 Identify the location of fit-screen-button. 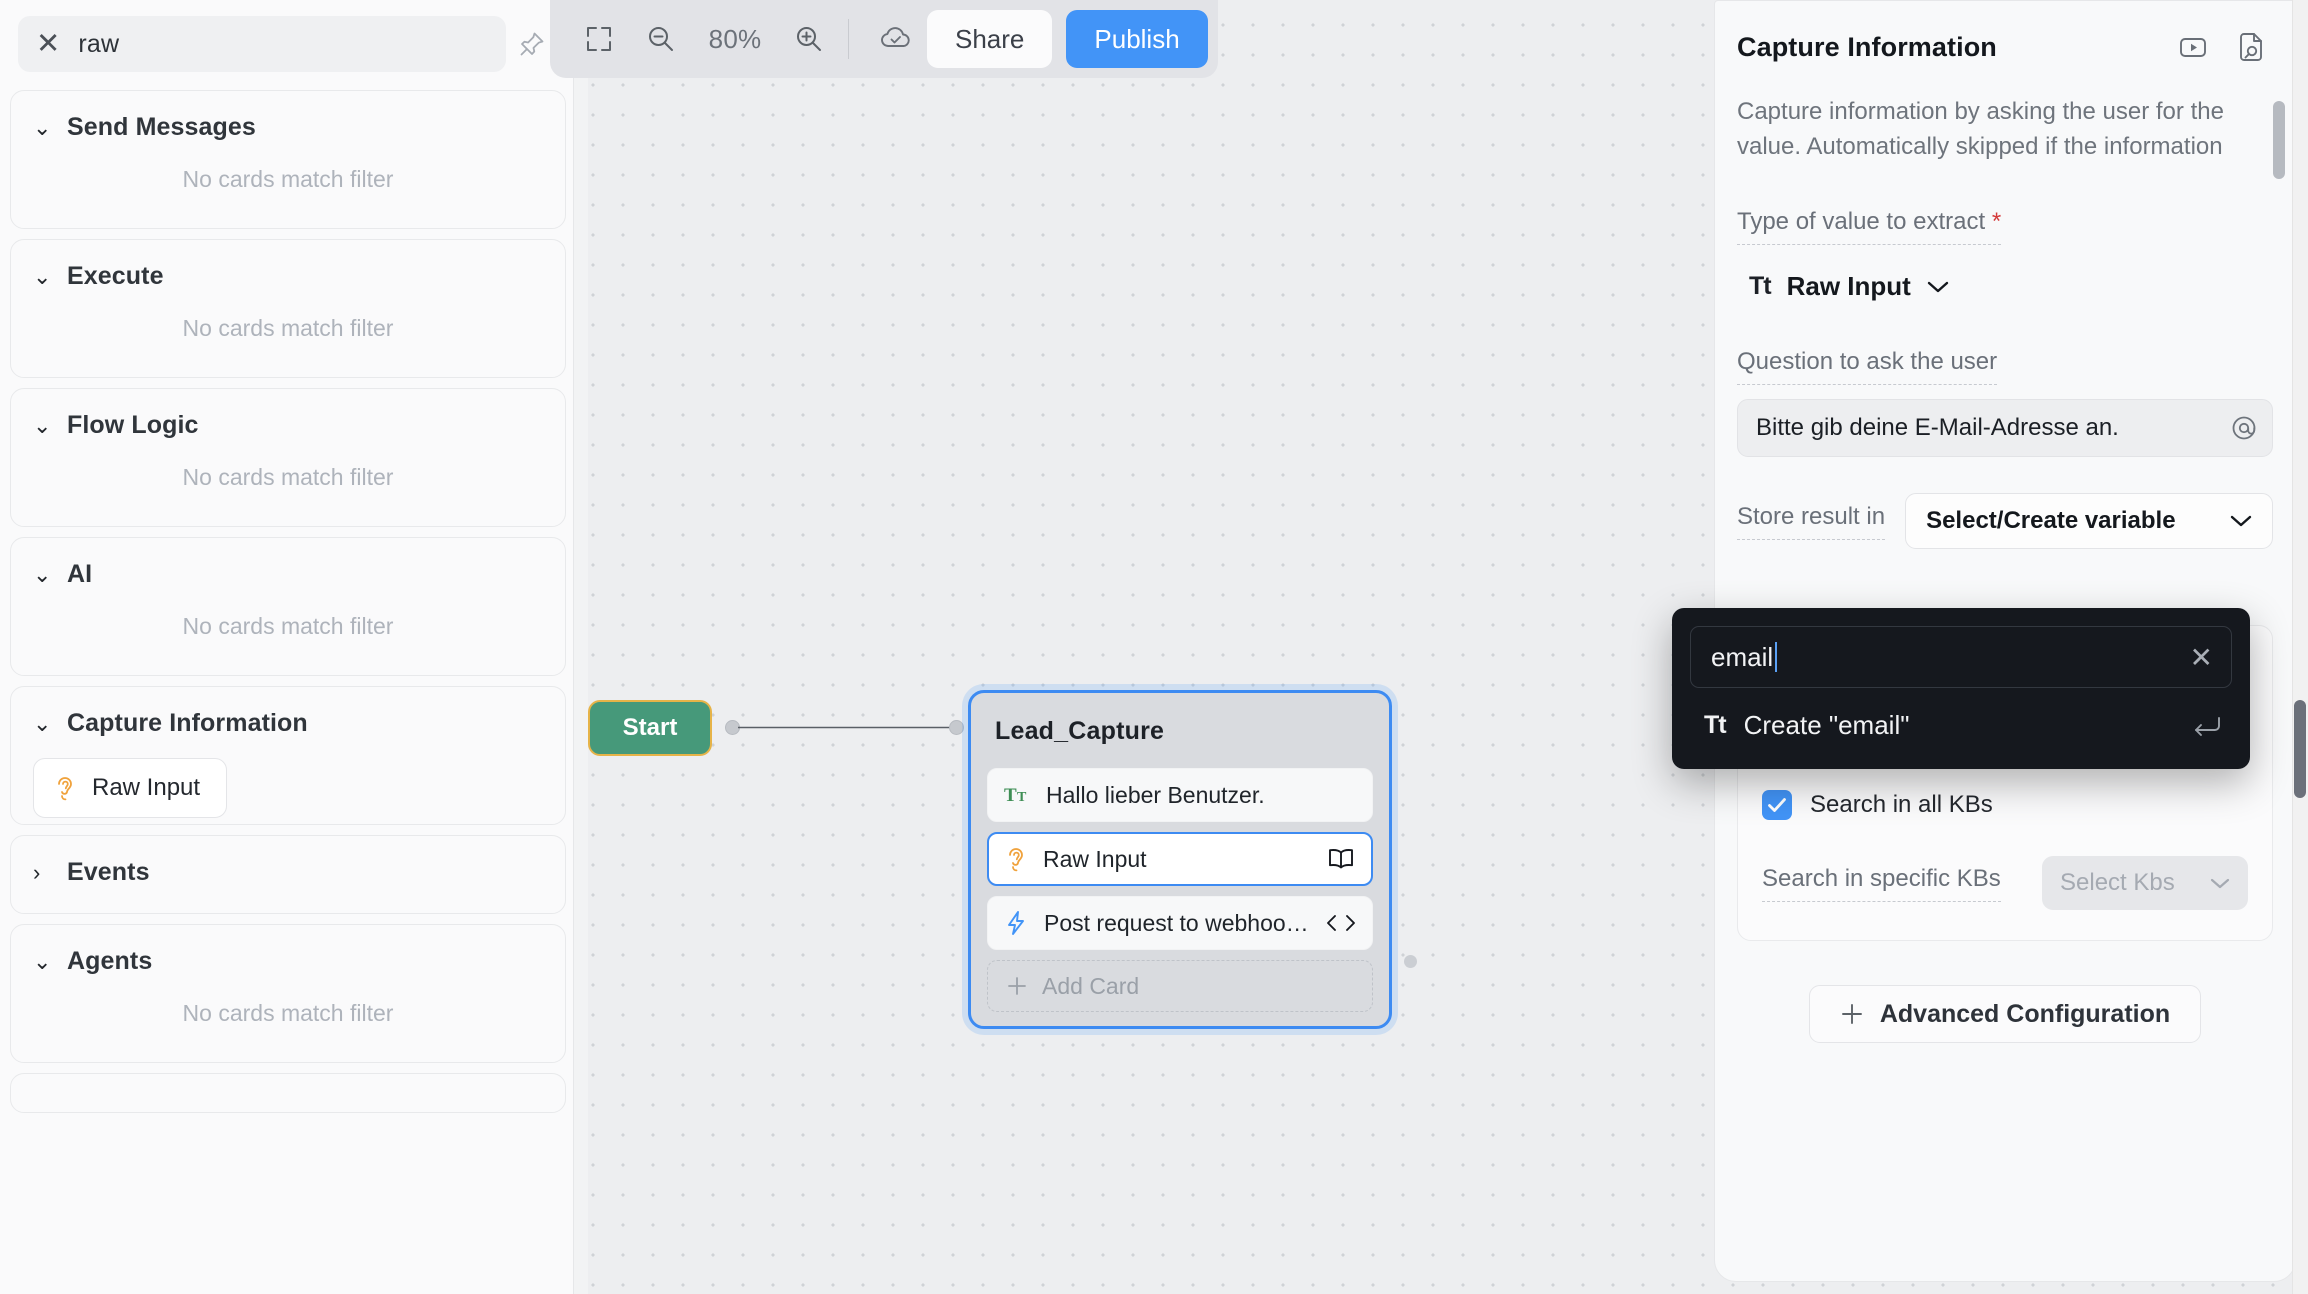
(599, 39).